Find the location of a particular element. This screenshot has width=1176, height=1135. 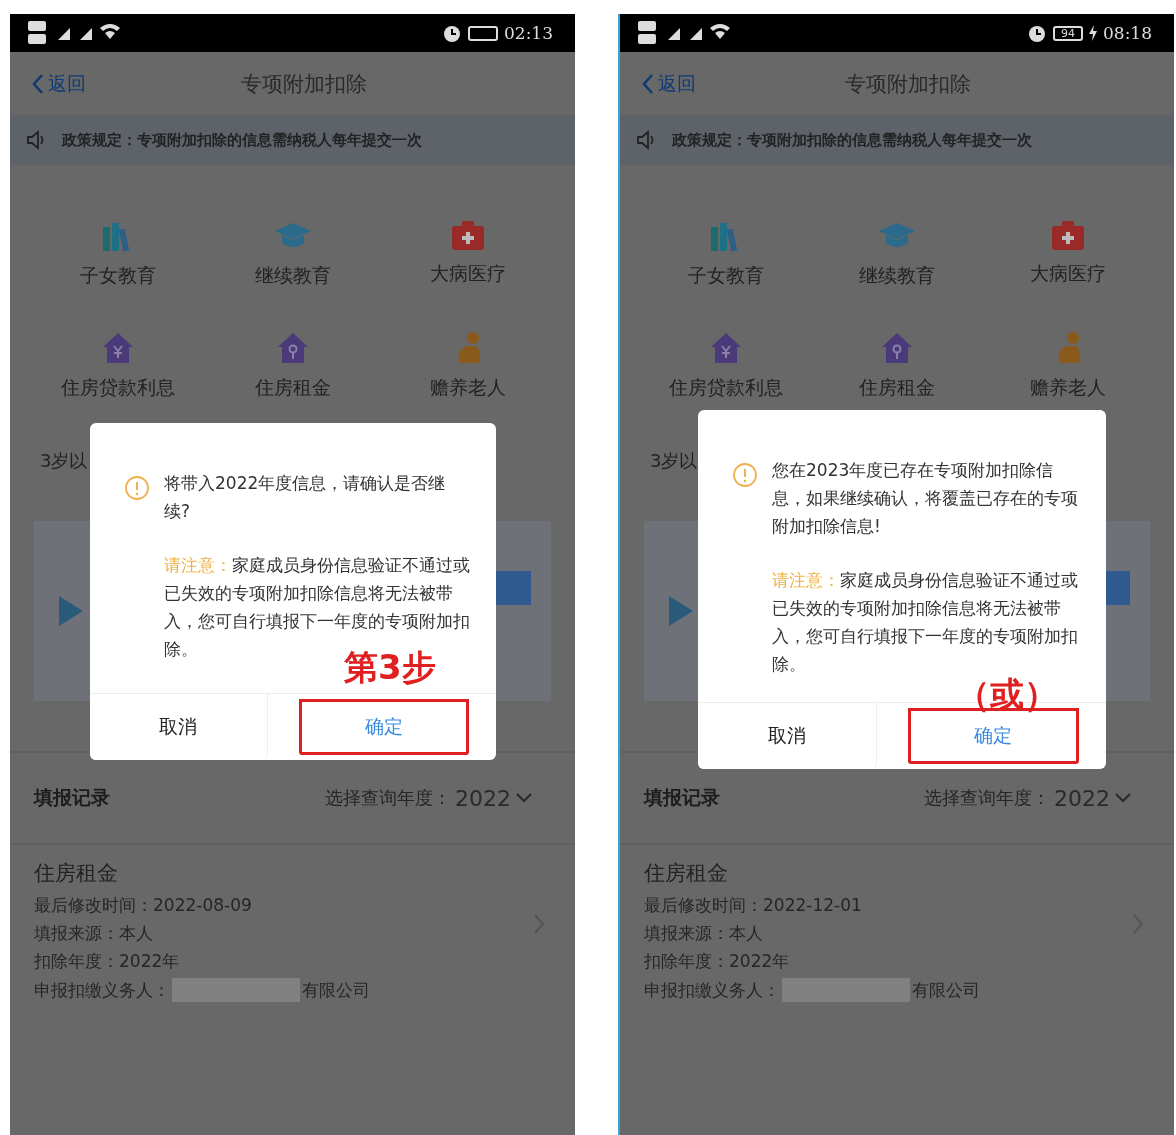

charging-icon is located at coordinates (1093, 33).